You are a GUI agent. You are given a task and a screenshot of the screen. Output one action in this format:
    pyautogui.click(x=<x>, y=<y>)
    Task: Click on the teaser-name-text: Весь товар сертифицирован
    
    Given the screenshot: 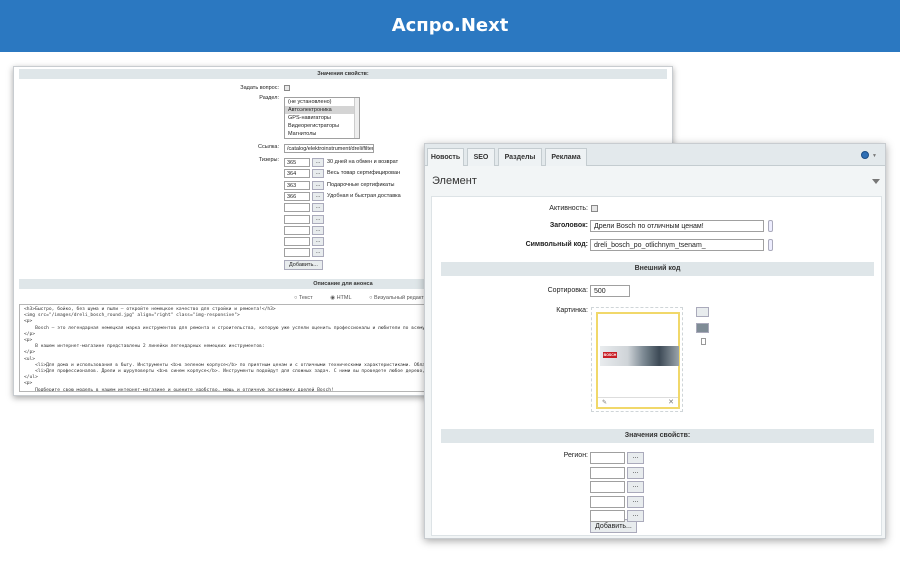 What is the action you would take?
    pyautogui.click(x=364, y=173)
    